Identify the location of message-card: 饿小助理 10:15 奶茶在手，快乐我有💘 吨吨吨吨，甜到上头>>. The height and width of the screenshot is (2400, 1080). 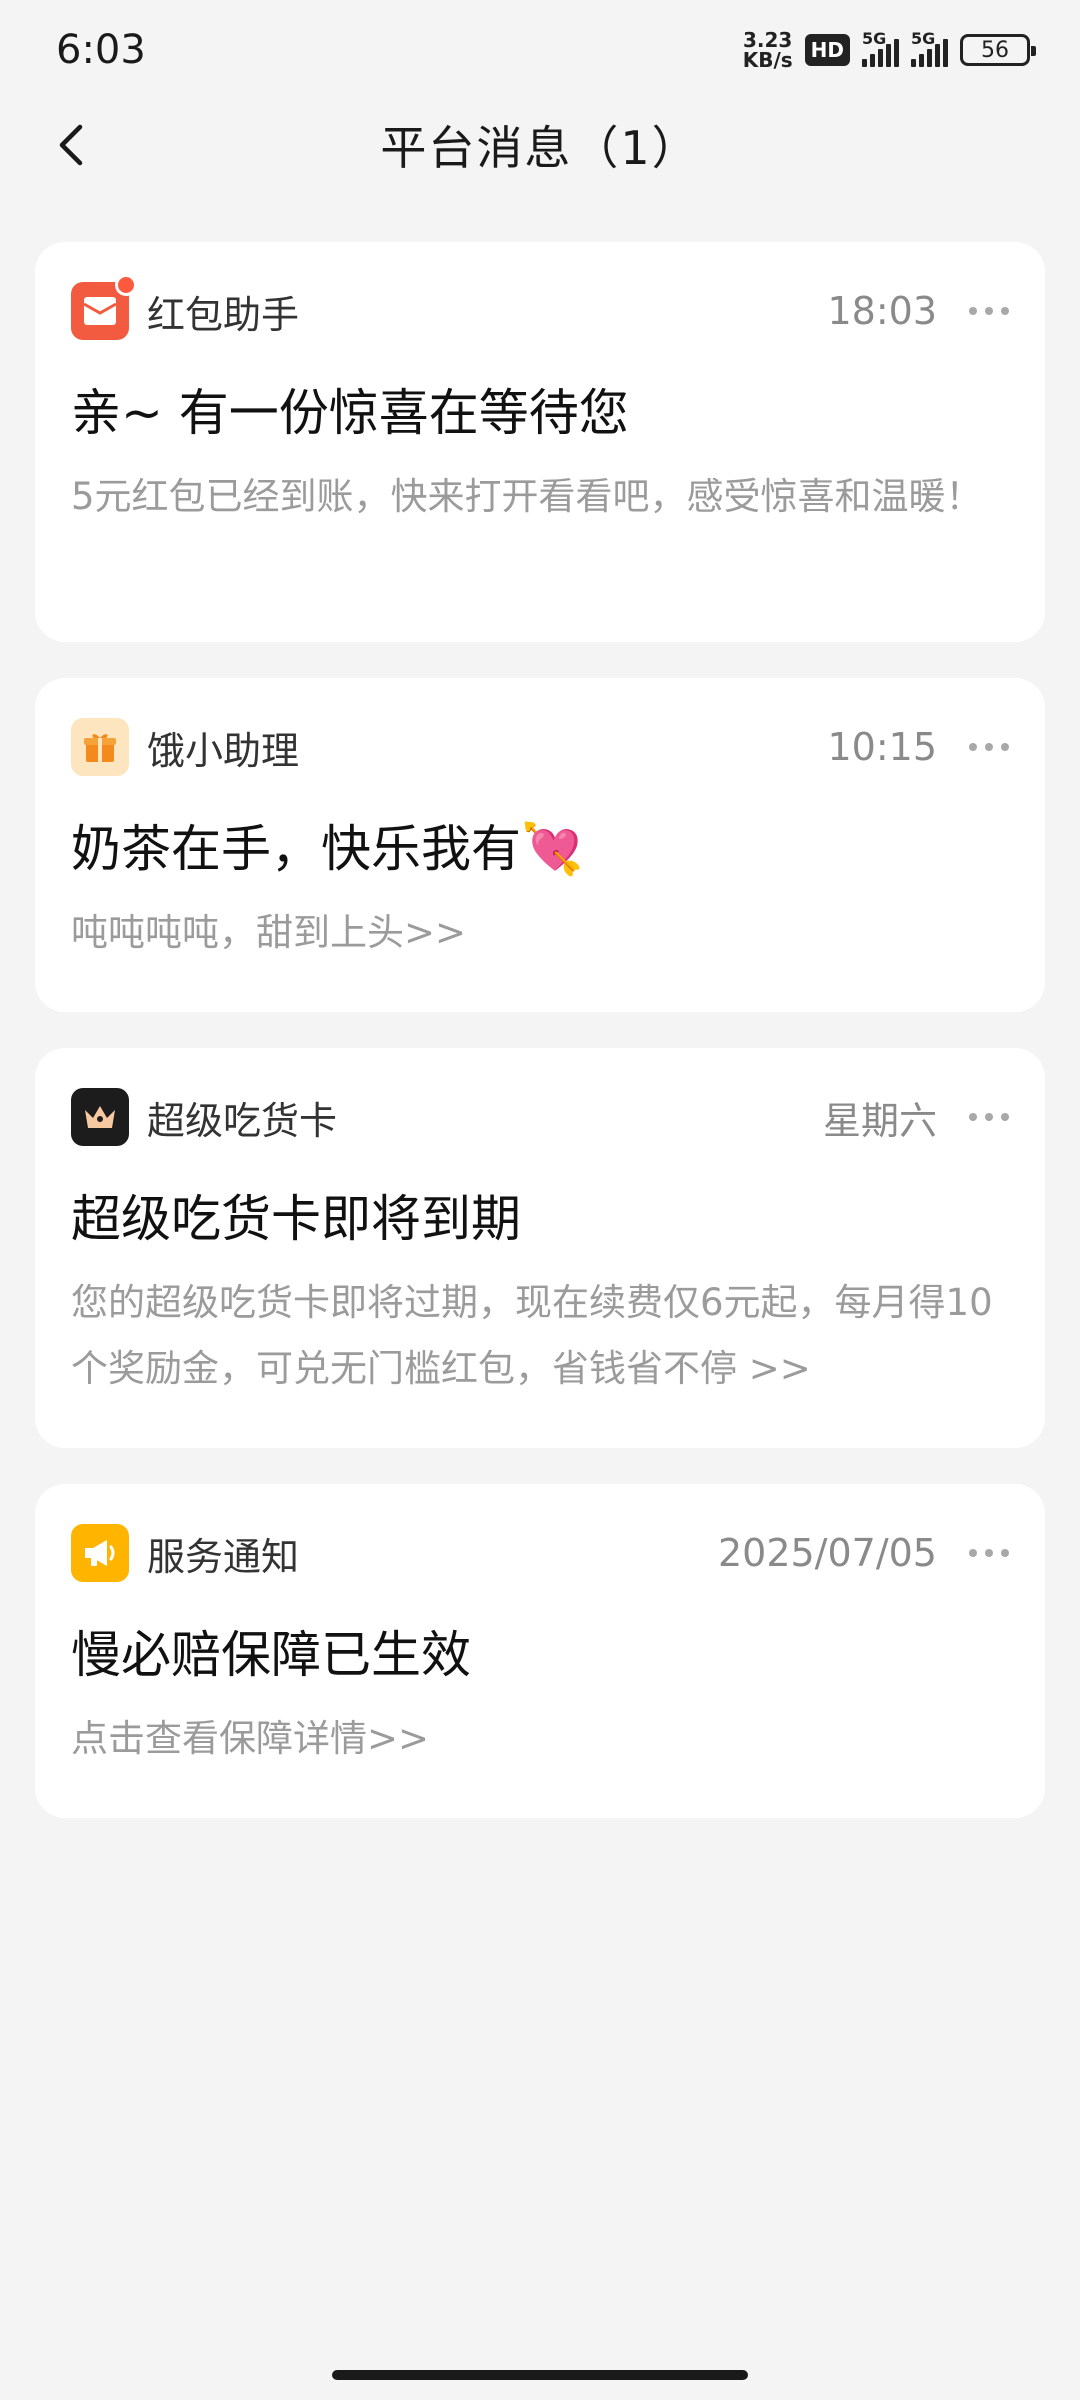
(540, 845).